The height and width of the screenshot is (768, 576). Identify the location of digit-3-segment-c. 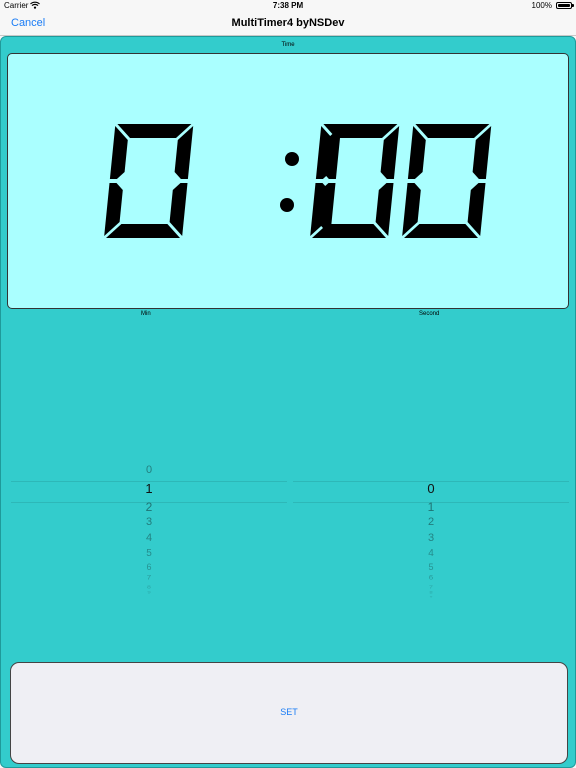
(476, 209).